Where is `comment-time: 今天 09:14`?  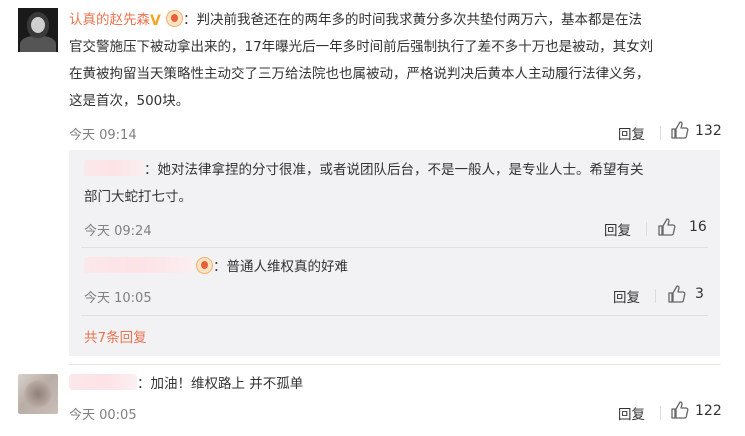
comment-time: 今天 09:14 is located at coordinates (103, 135).